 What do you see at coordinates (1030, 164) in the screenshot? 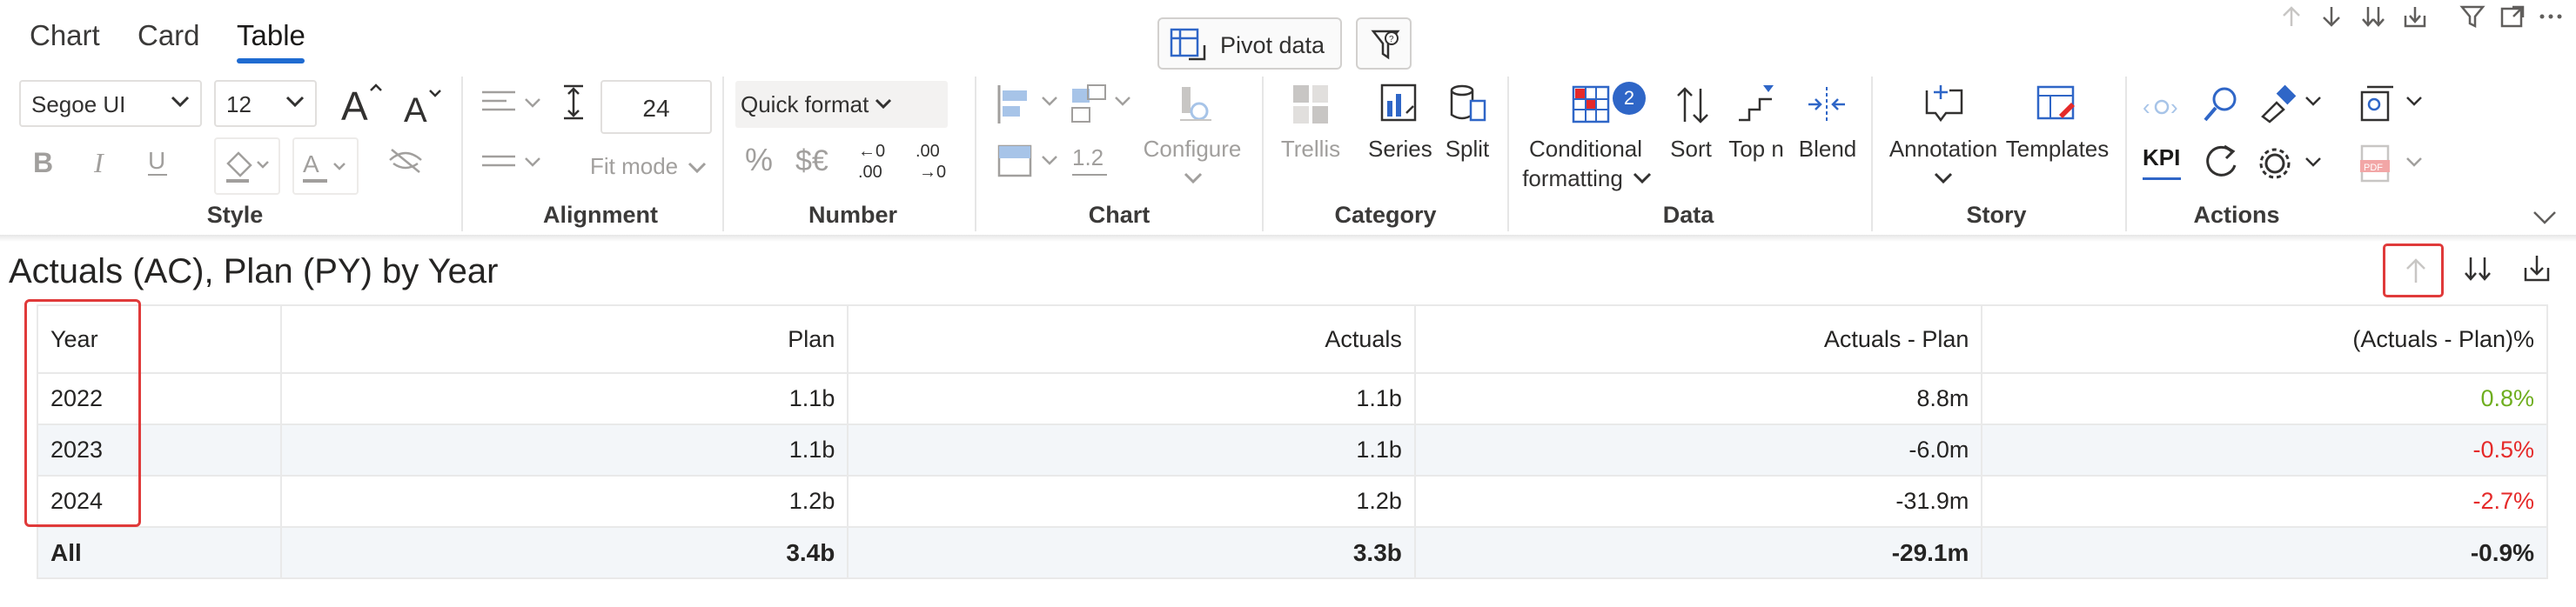
I see `chart-size-icon` at bounding box center [1030, 164].